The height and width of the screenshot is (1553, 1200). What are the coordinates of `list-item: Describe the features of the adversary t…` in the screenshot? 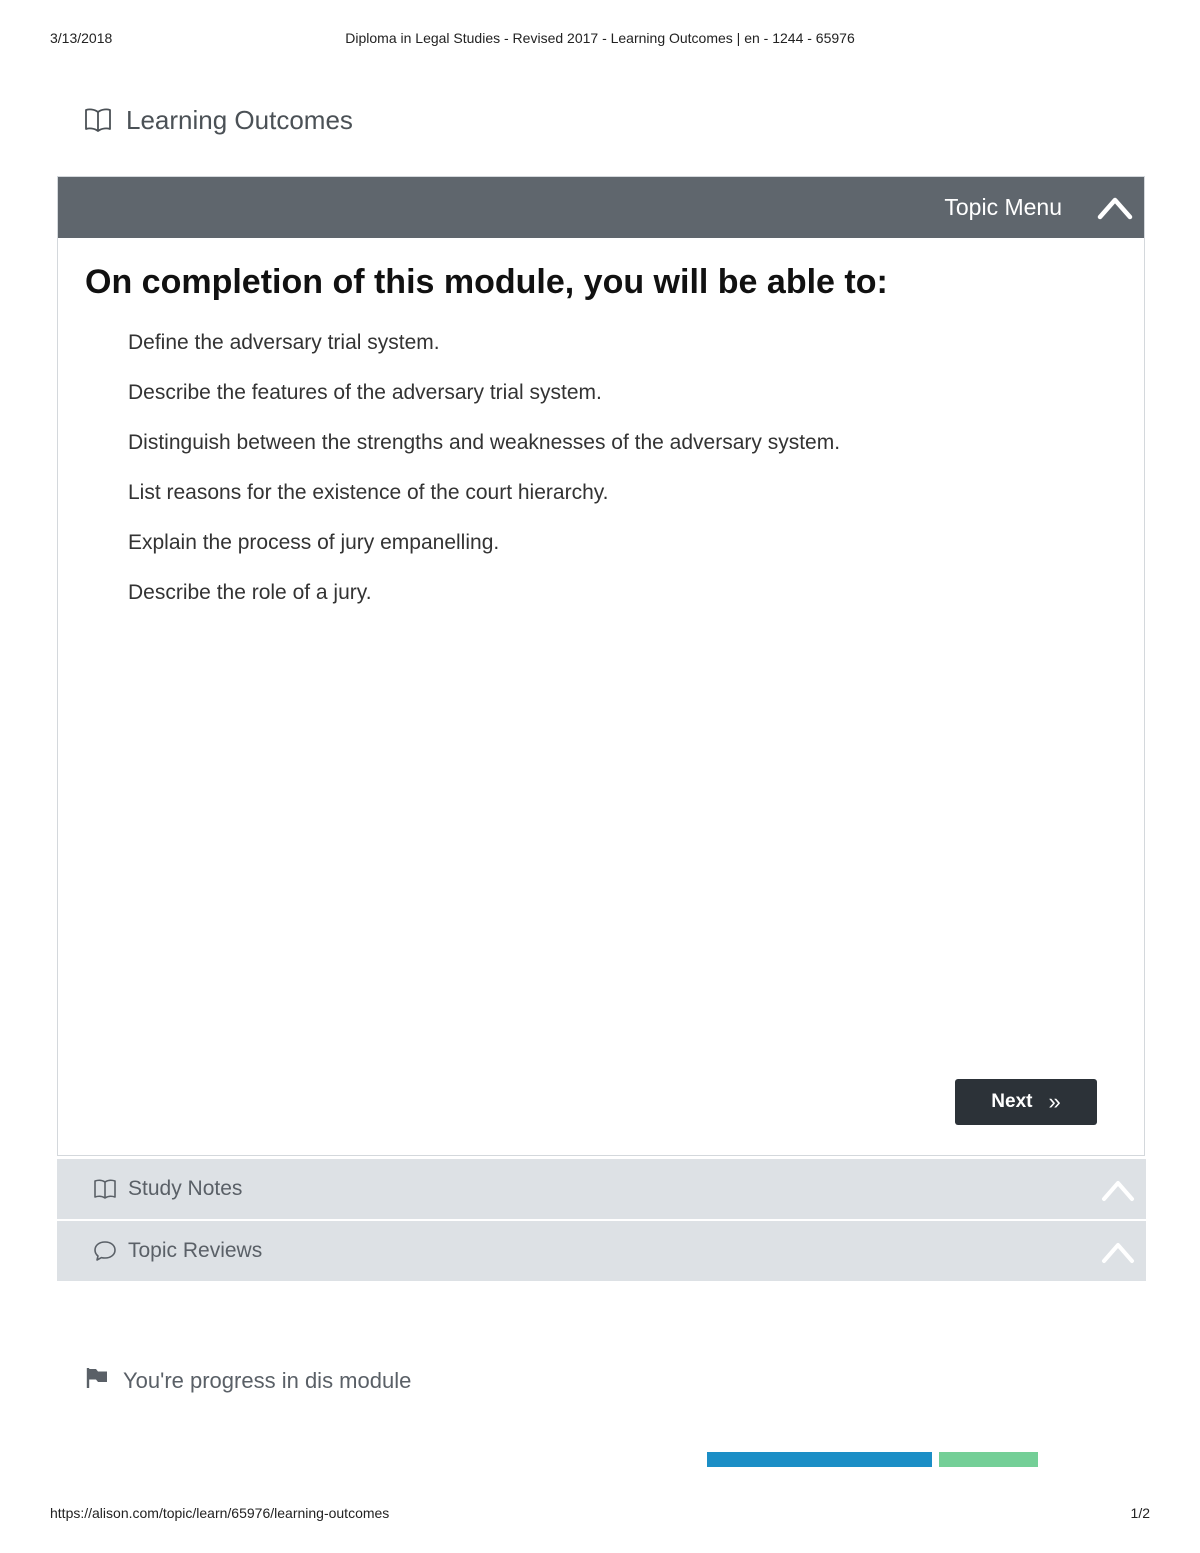 It's located at (365, 392).